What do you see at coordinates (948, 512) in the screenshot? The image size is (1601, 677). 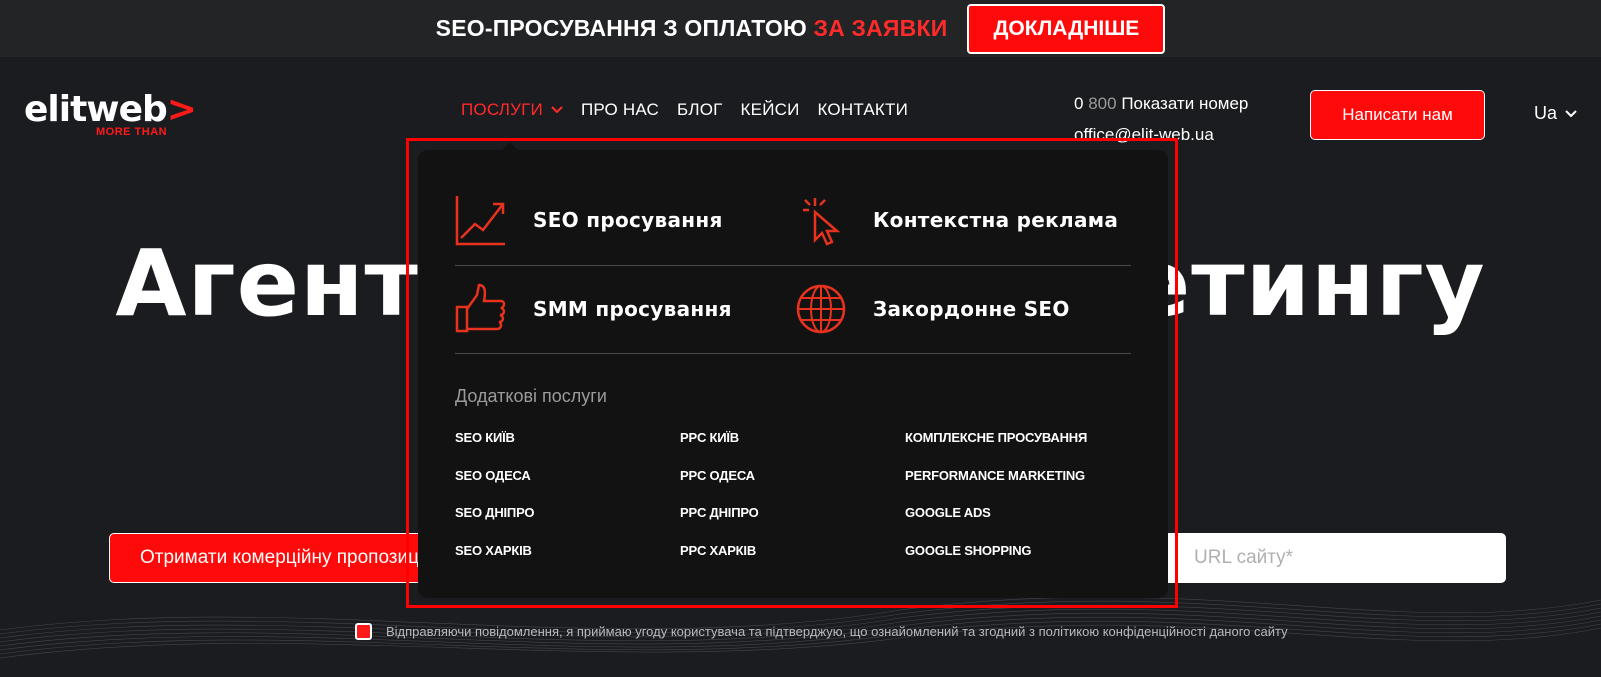 I see `extra-link: GOOGLE ADS` at bounding box center [948, 512].